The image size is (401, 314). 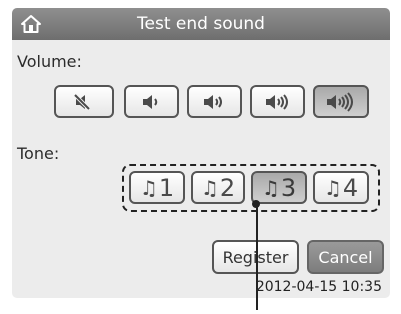 I want to click on tone-1-button: ♫ 1, so click(x=157, y=187).